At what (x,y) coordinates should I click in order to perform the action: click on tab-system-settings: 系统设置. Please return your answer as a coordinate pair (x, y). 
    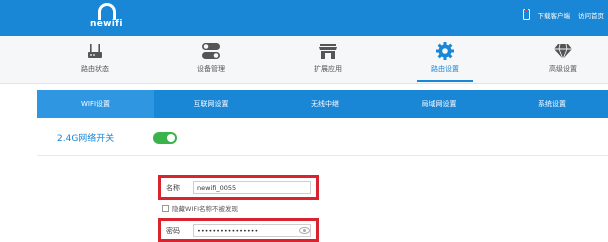
    Looking at the image, I should click on (552, 104).